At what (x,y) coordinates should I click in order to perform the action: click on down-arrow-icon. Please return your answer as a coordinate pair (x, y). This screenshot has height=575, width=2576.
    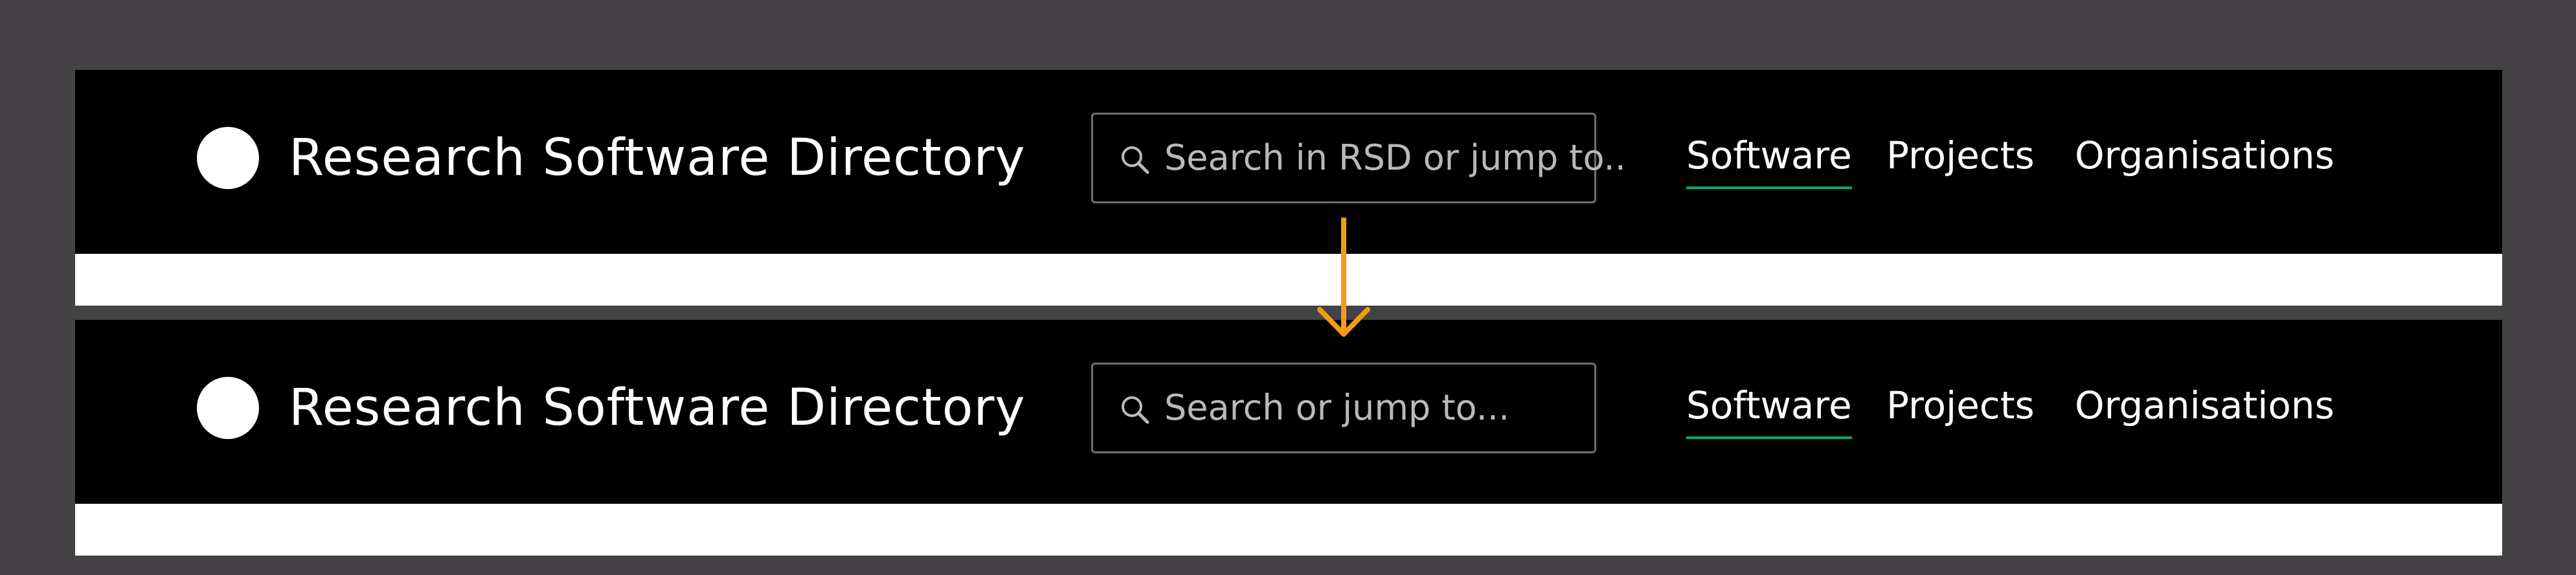
    Looking at the image, I should click on (1344, 277).